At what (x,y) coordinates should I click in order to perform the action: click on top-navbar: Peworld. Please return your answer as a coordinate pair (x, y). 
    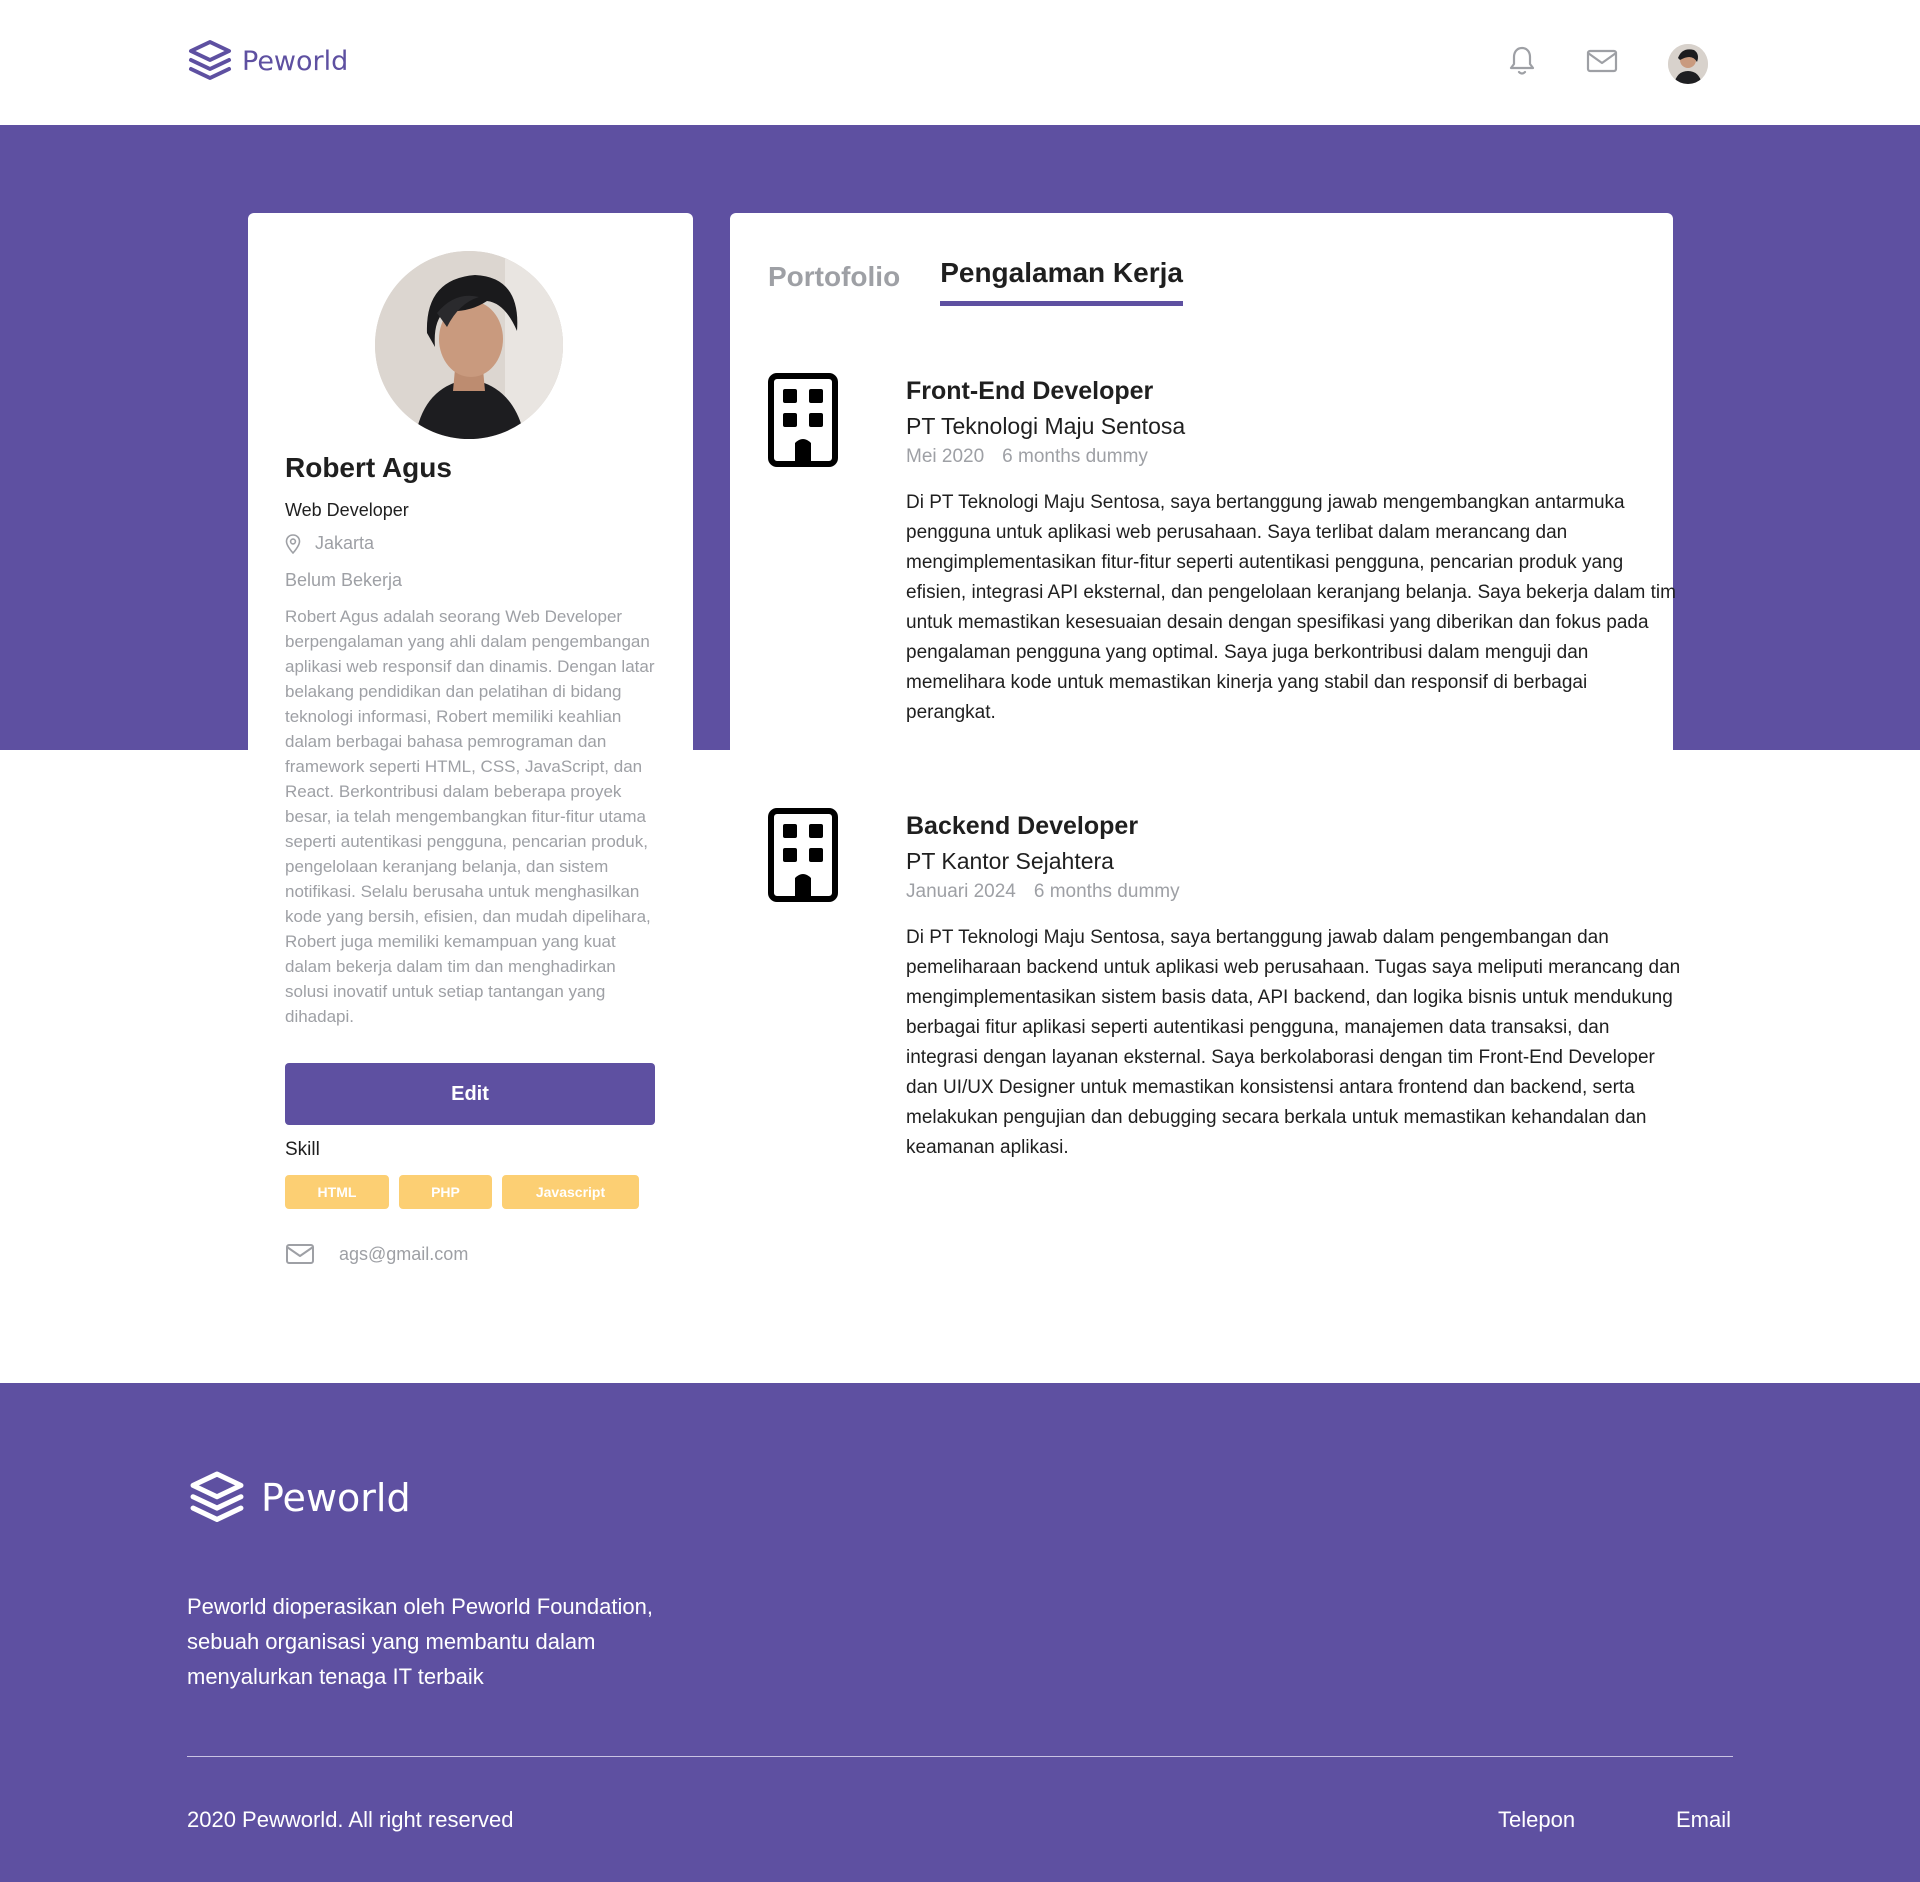
    Looking at the image, I should click on (960, 62).